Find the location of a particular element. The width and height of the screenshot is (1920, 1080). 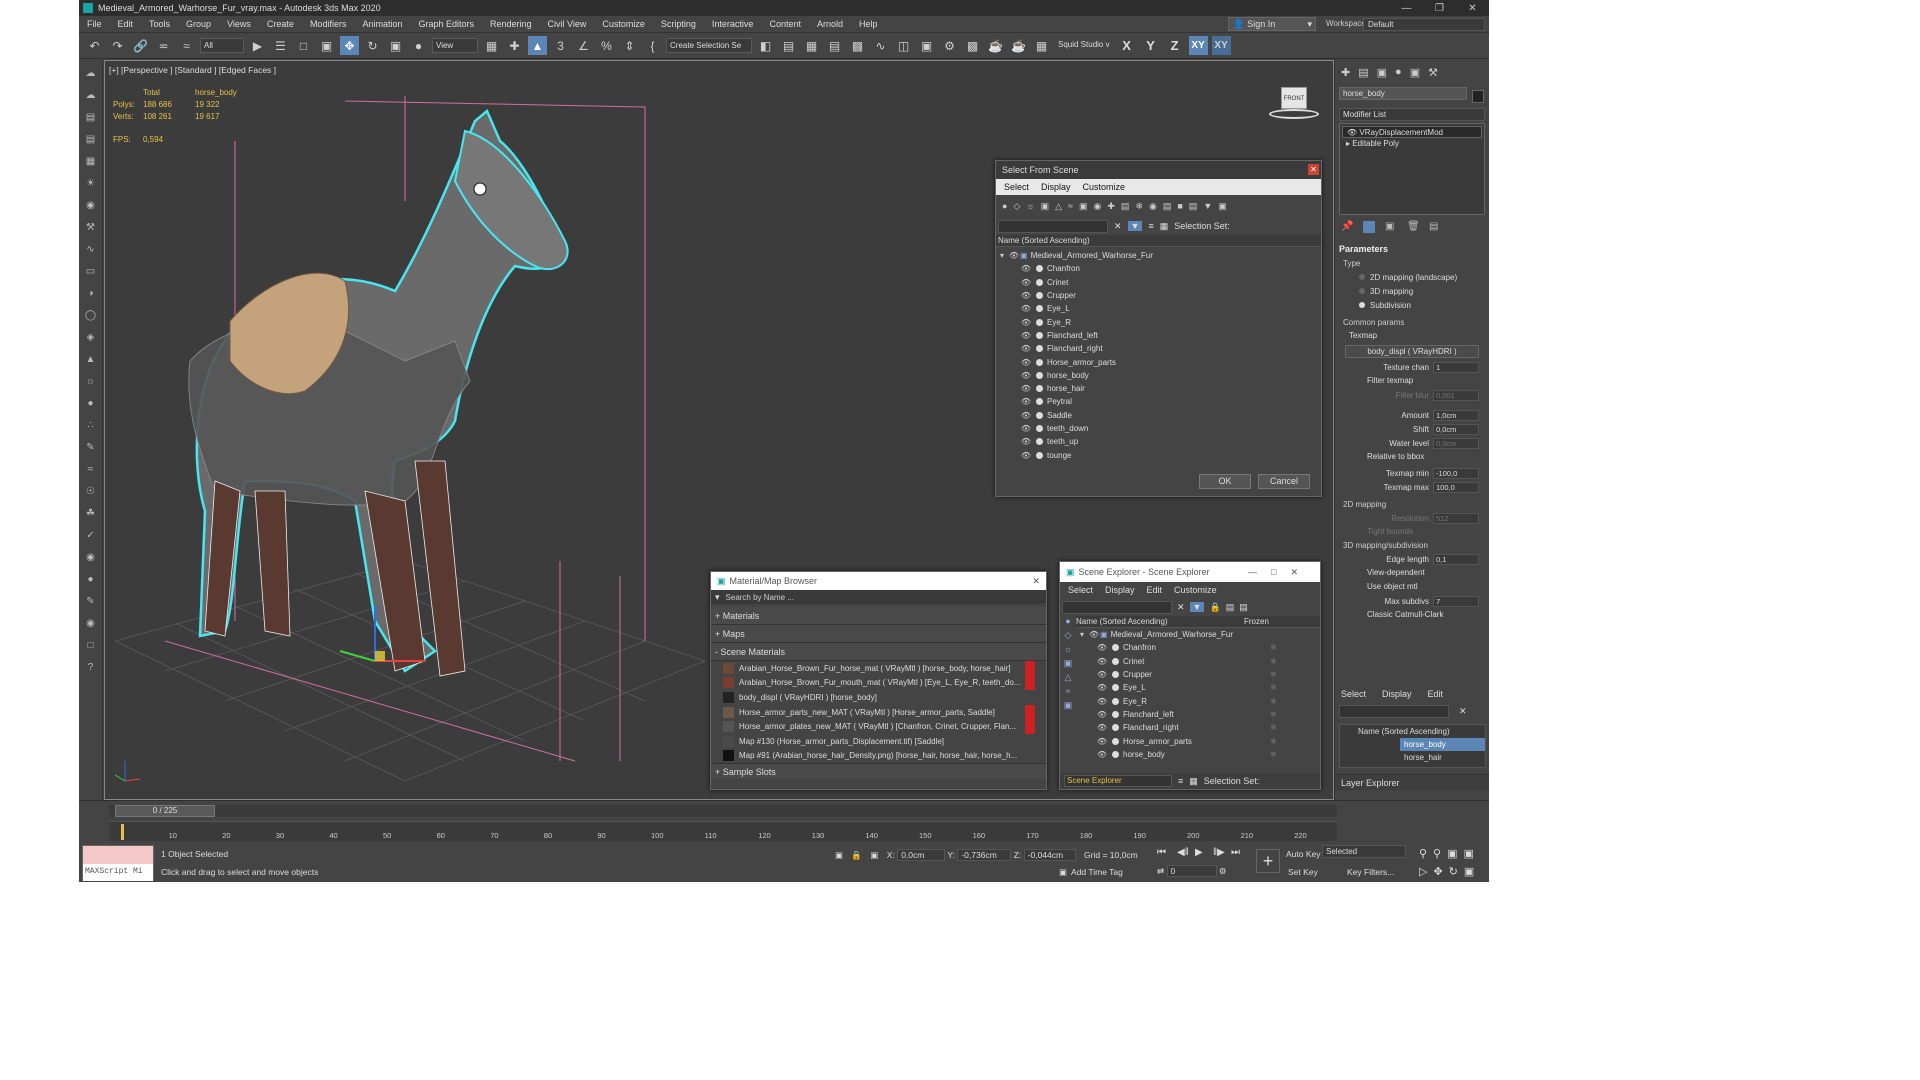

sun-icon: ☼ is located at coordinates (91, 381).